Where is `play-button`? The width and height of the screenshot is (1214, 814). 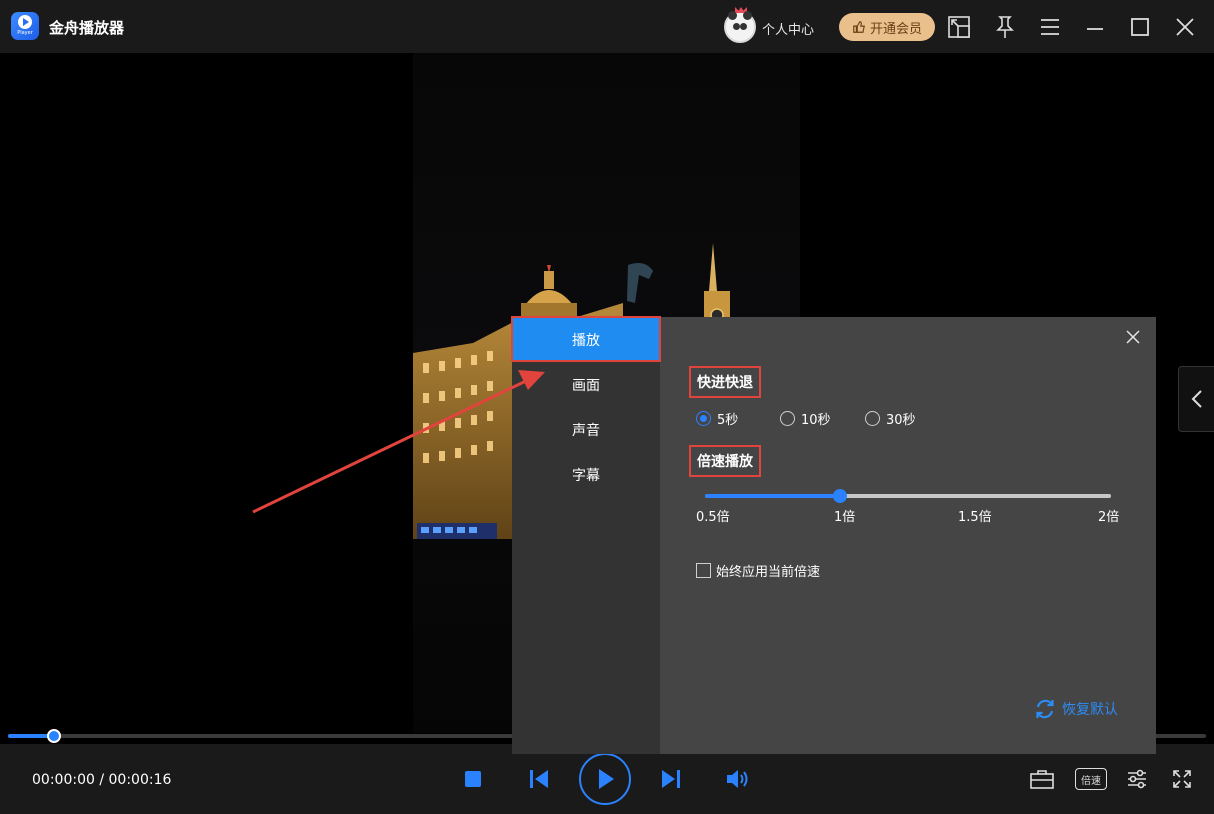 play-button is located at coordinates (605, 779).